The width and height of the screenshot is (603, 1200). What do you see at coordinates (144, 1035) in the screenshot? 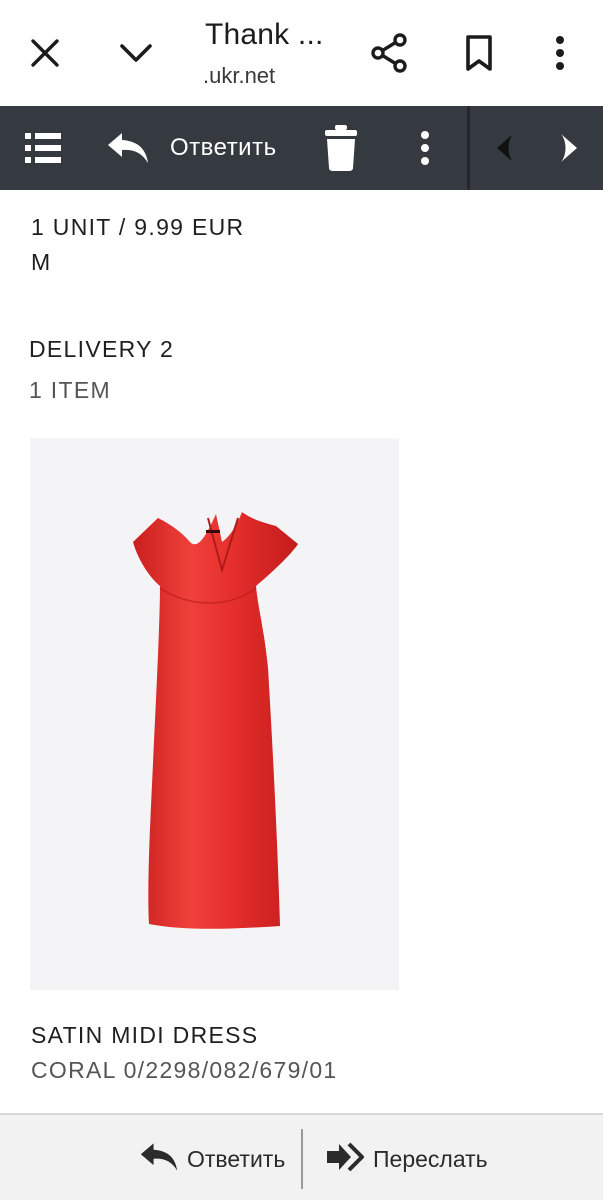
I see `product-name: SATIN MIDI DRESS` at bounding box center [144, 1035].